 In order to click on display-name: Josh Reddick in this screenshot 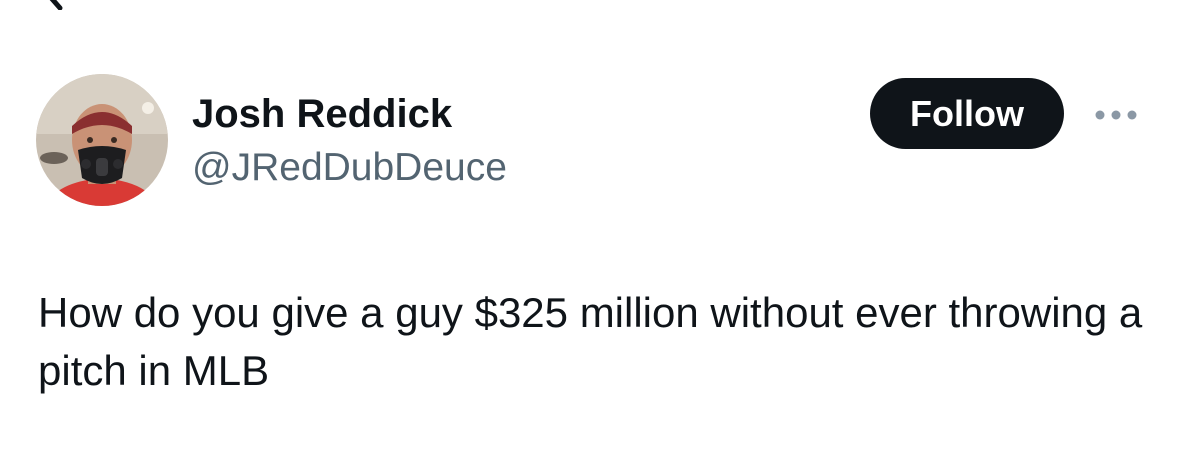, I will do `click(322, 114)`.